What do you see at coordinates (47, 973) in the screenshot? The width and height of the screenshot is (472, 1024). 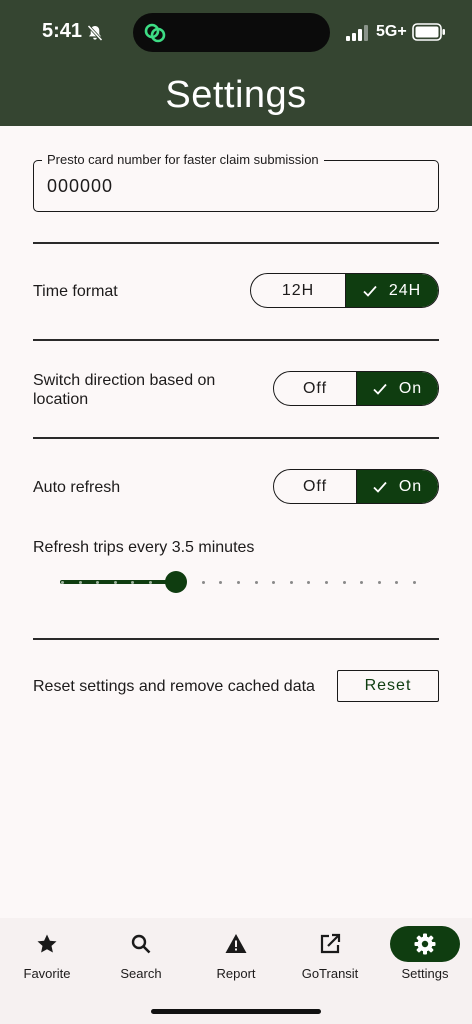 I see `nav-label: Favorite` at bounding box center [47, 973].